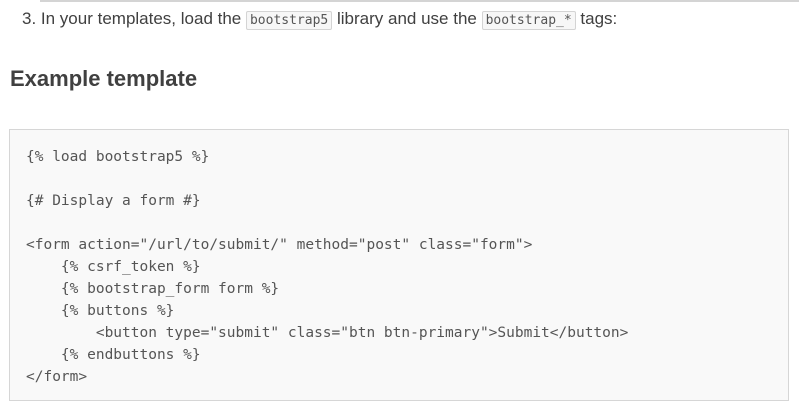 The width and height of the screenshot is (799, 410). I want to click on section-heading: Example template, so click(104, 78).